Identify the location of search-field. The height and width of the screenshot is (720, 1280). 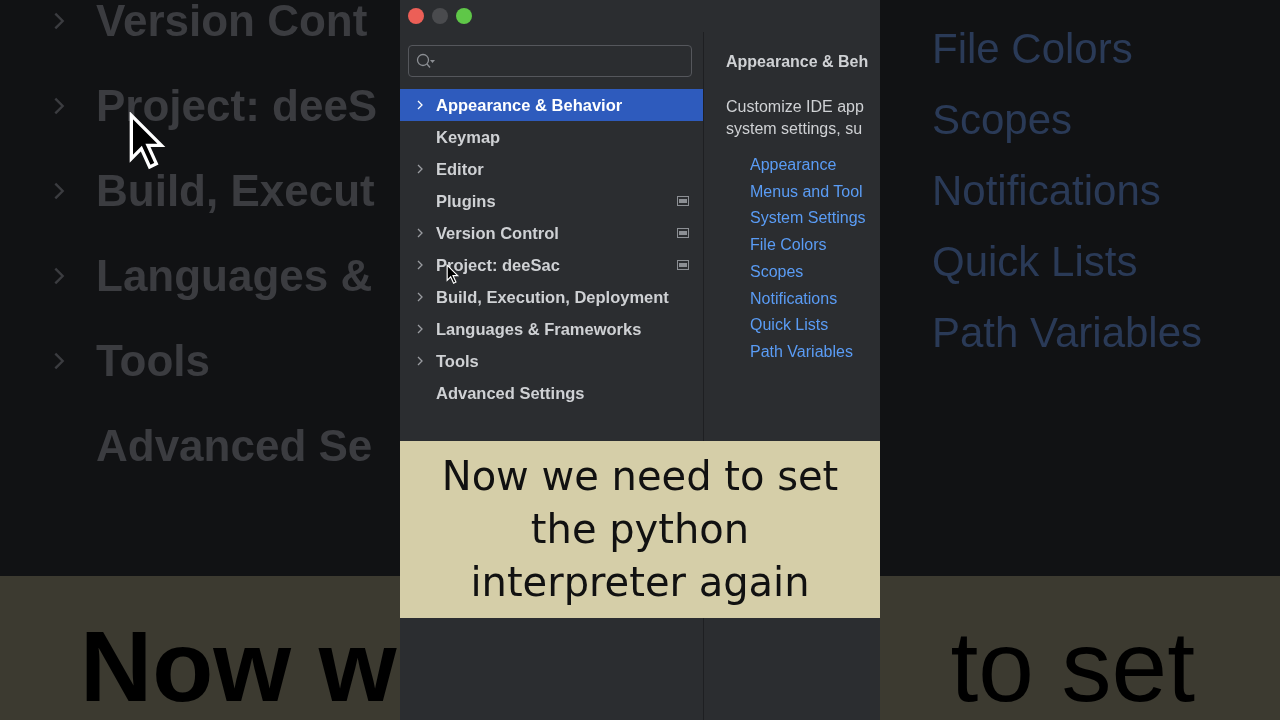
(550, 61).